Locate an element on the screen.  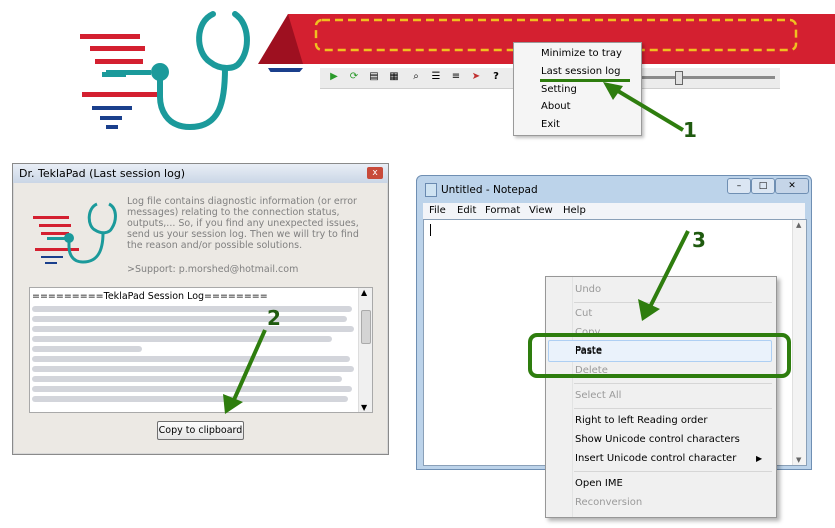
paste-callout-box is located at coordinates (659, 355).